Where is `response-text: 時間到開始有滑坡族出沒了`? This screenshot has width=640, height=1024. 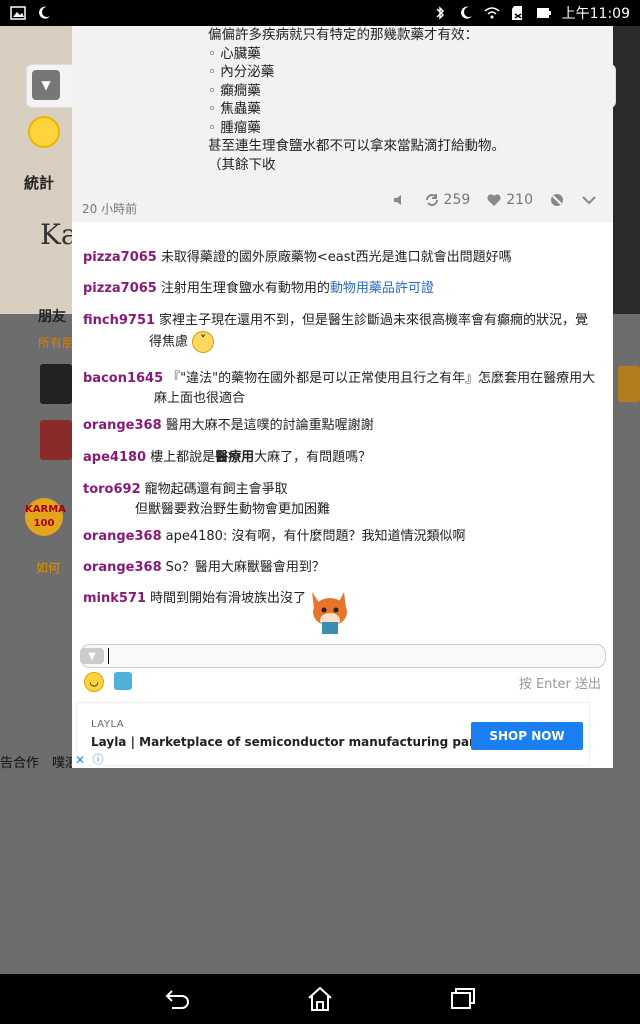
response-text: 時間到開始有滑坡族出沒了 is located at coordinates (228, 598).